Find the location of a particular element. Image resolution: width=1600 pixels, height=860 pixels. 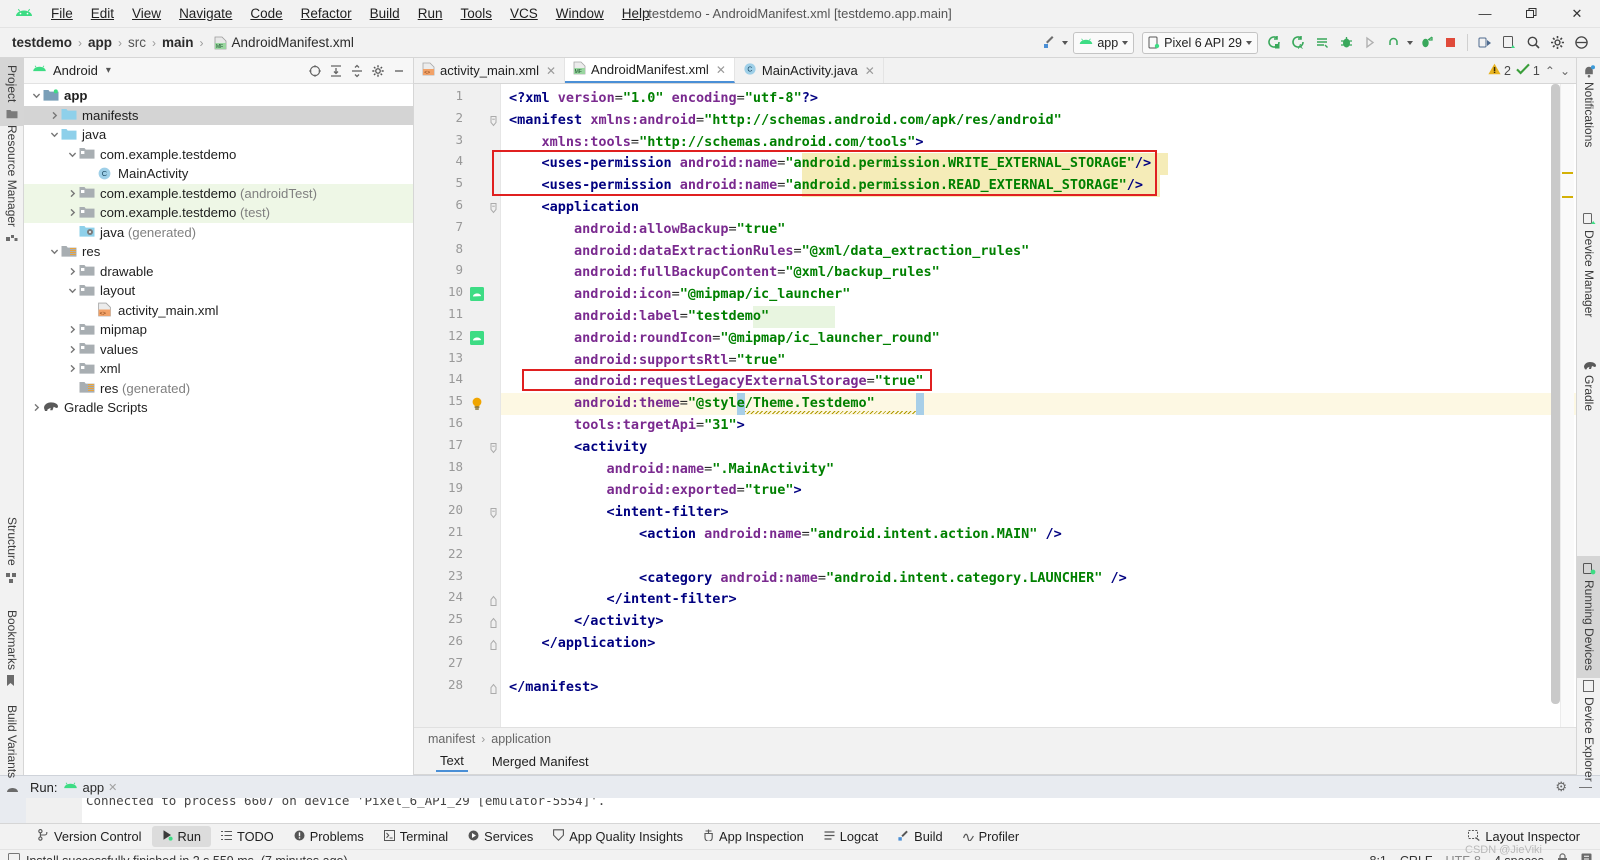

code-line-10: android:icon="@mipmap/ic_launcher" is located at coordinates (679, 295).